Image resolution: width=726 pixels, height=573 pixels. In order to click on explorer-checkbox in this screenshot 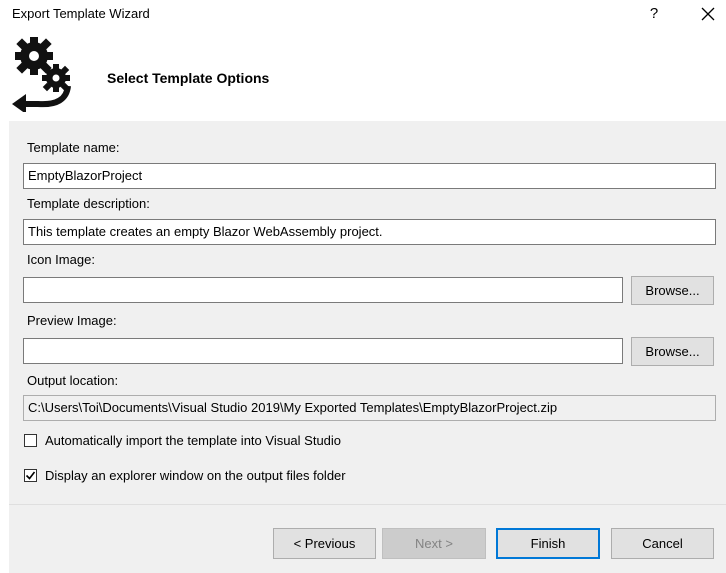, I will do `click(30, 475)`.